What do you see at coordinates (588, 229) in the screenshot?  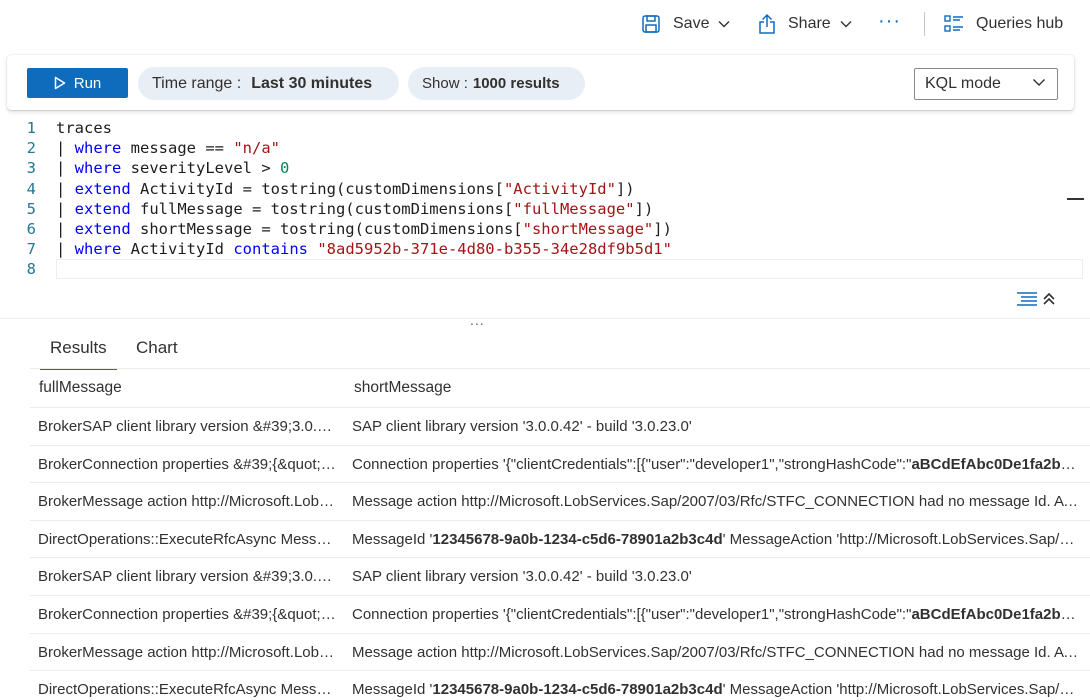 I see `code-token: "shortMessage"` at bounding box center [588, 229].